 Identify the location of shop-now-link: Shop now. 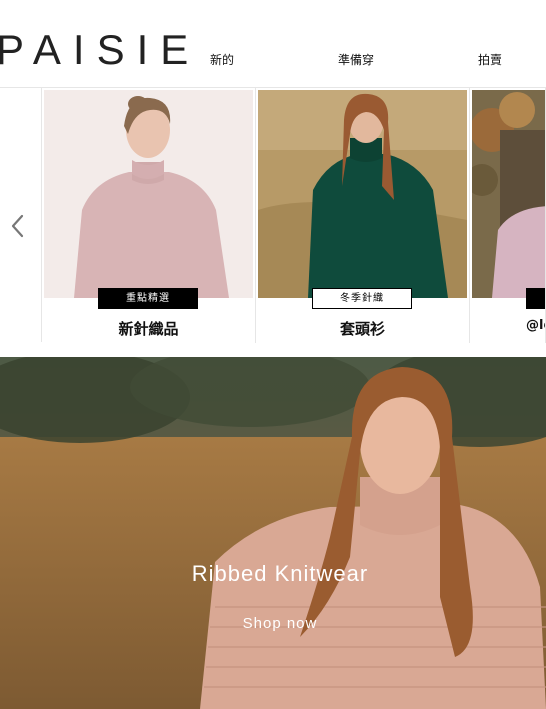
(273, 623).